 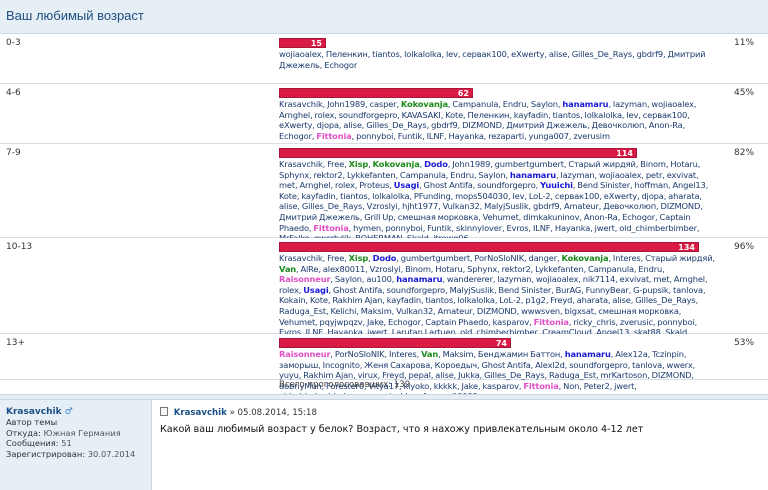 What do you see at coordinates (501, 343) in the screenshot?
I see `poll-bar-count: 74` at bounding box center [501, 343].